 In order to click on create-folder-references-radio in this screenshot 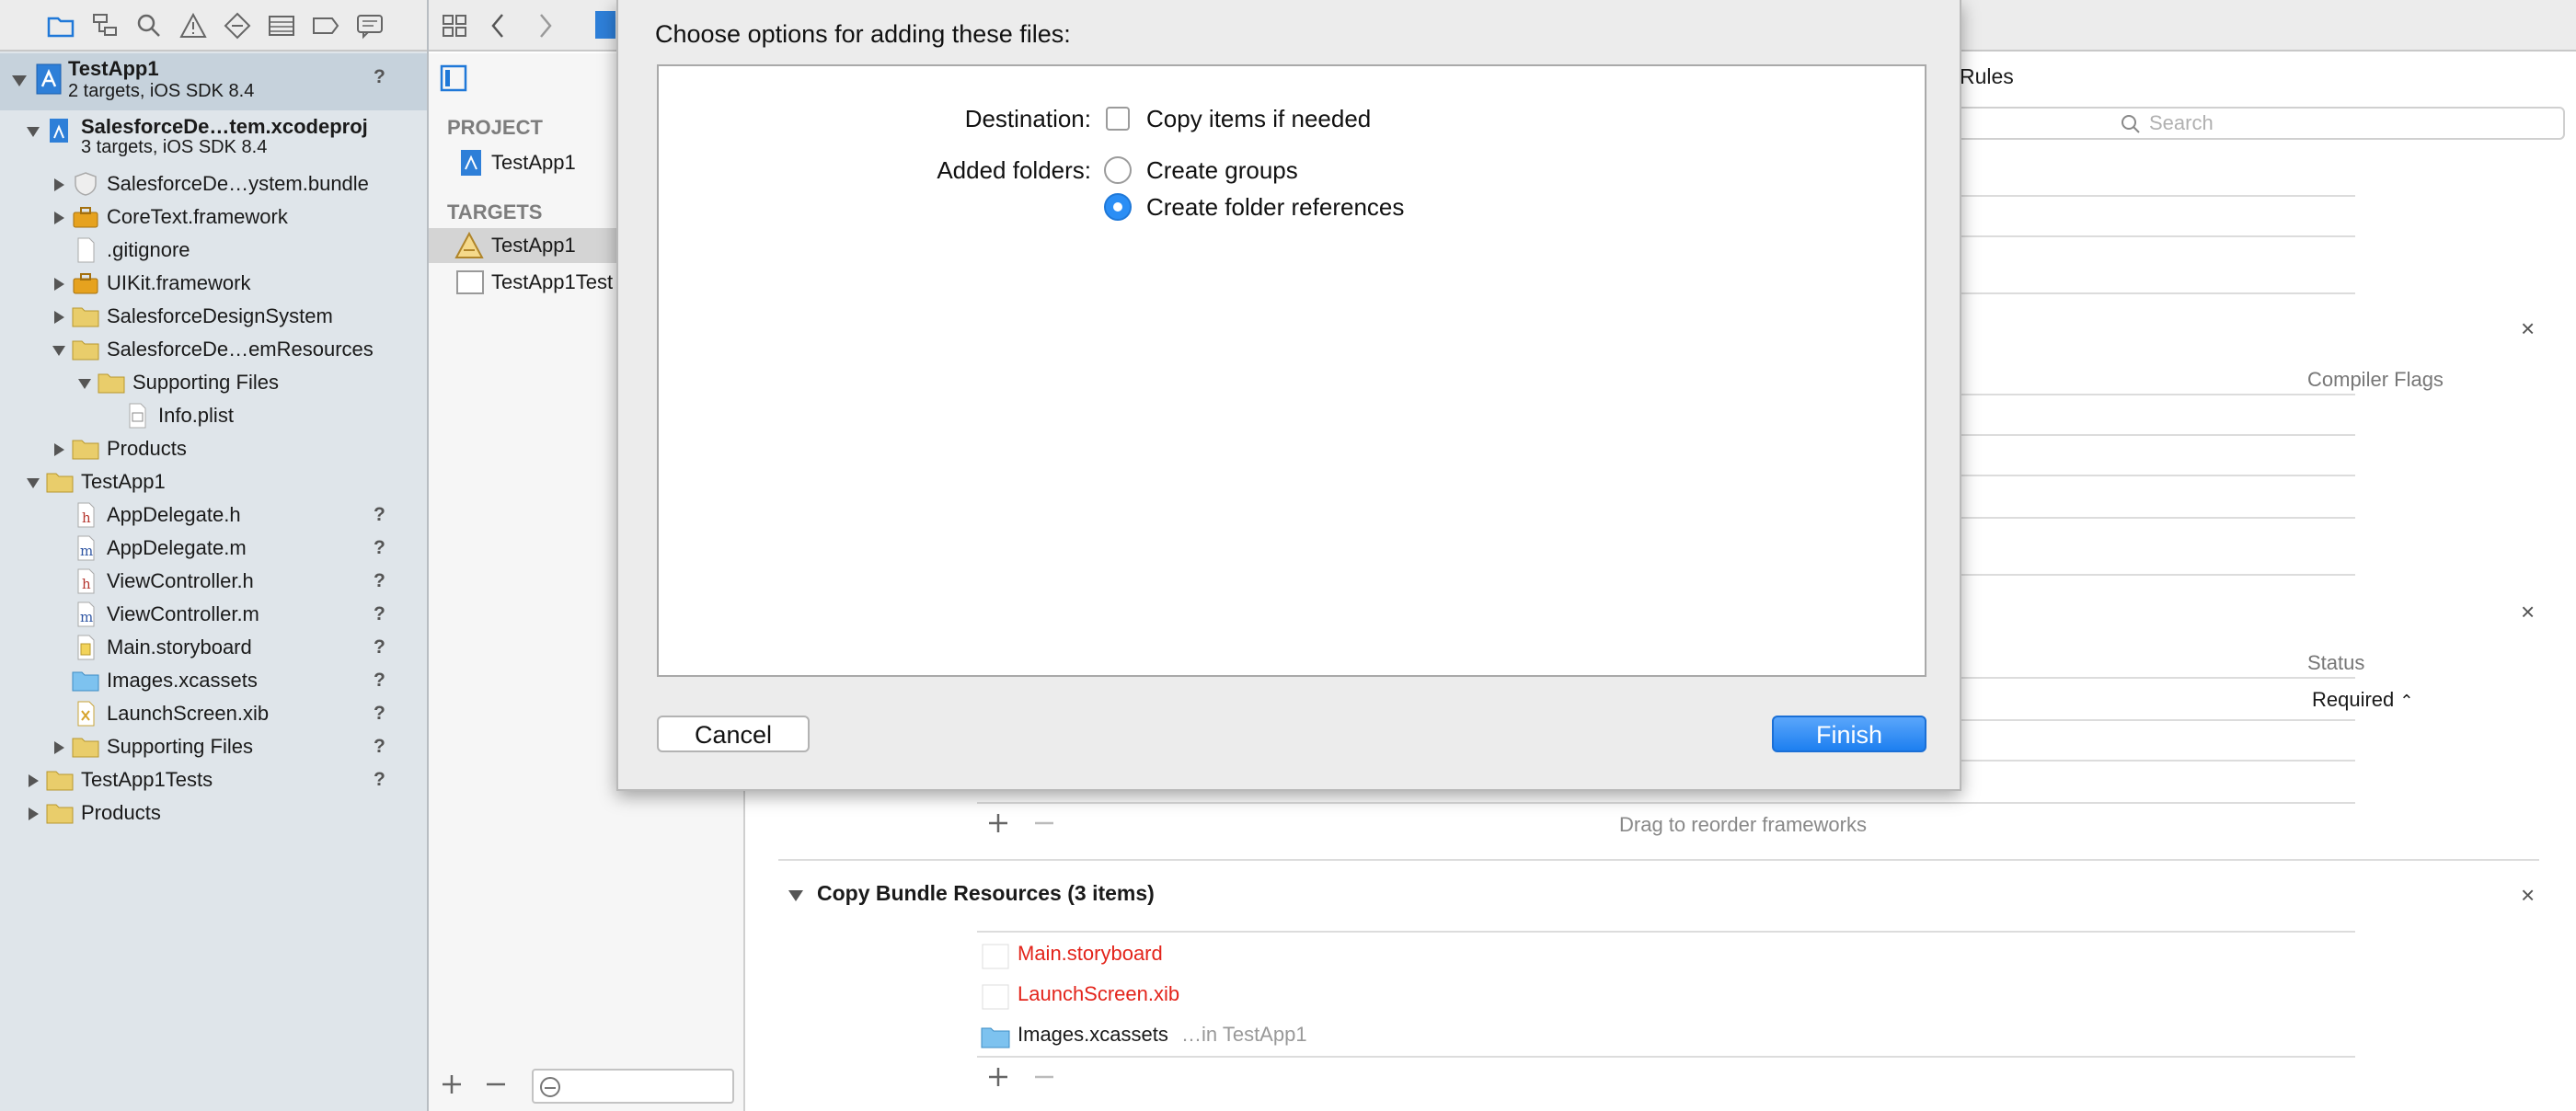, I will do `click(1118, 207)`.